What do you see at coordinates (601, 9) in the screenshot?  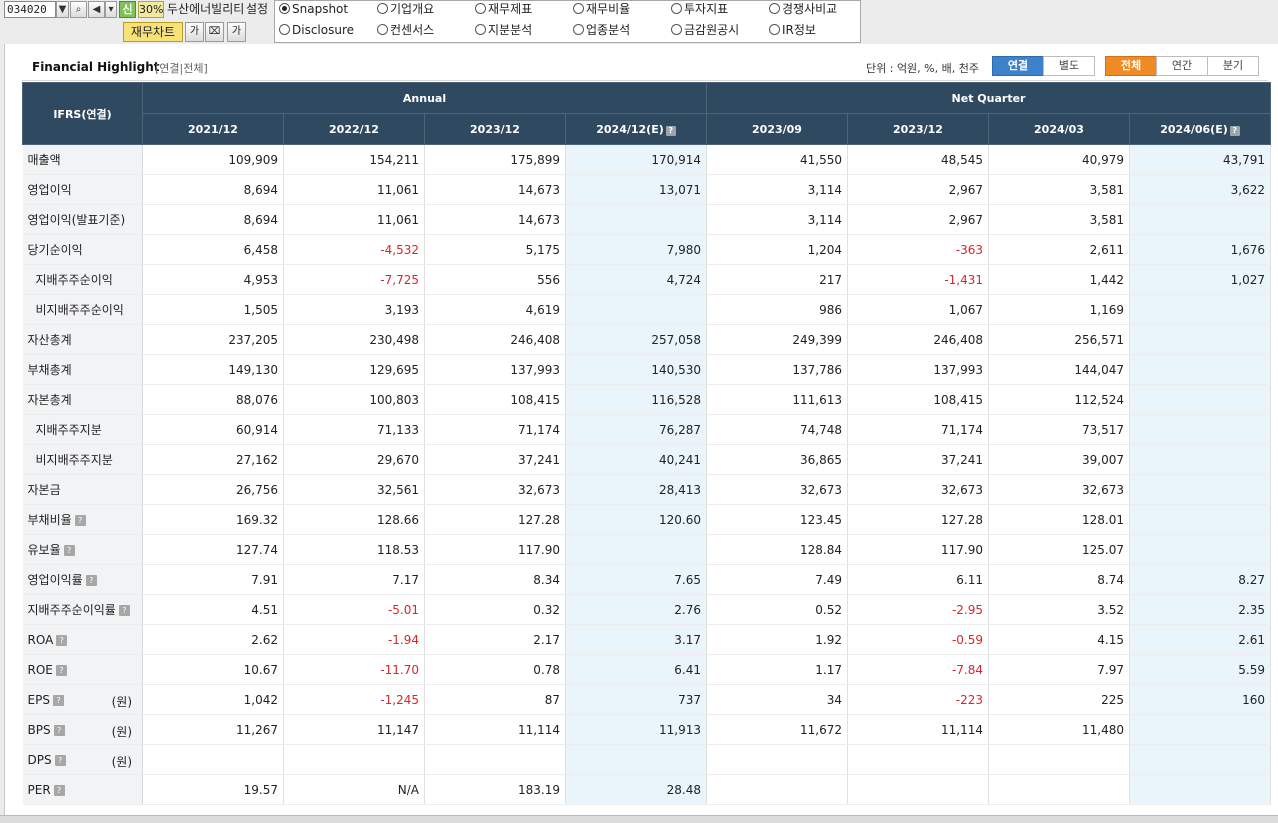 I see `tab-financial-ratios: 재무비율` at bounding box center [601, 9].